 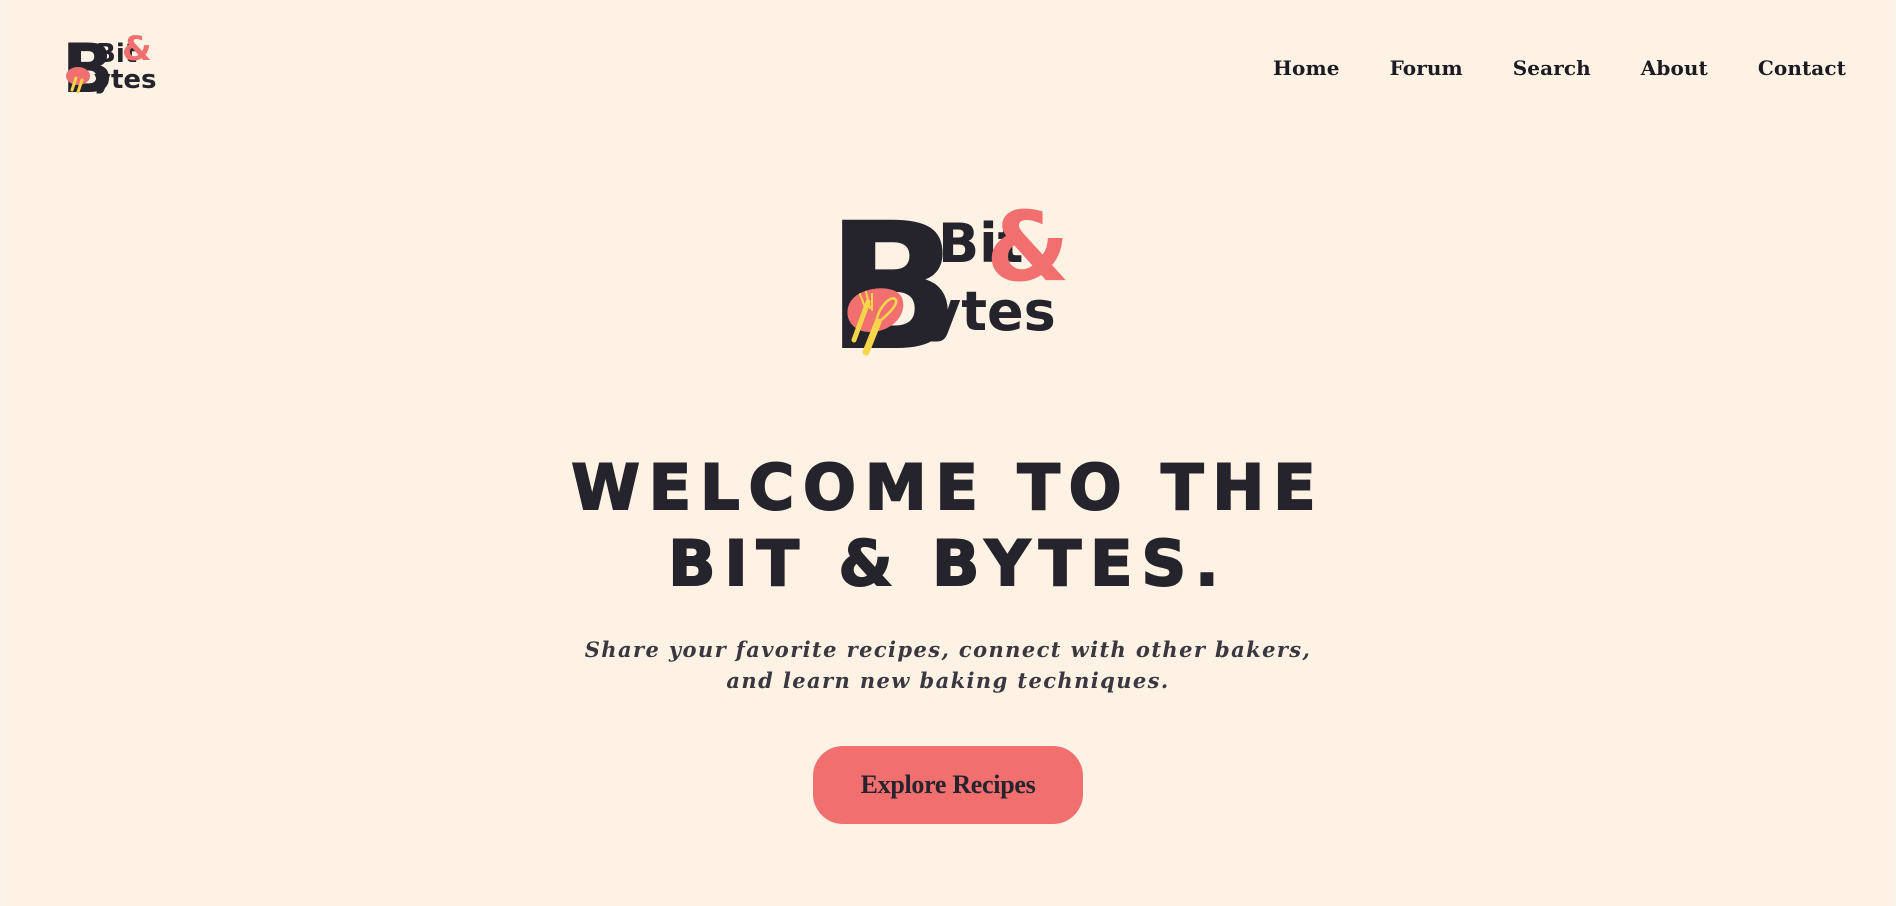 I want to click on explore-recipes-button: Explore Recipes, so click(x=948, y=785).